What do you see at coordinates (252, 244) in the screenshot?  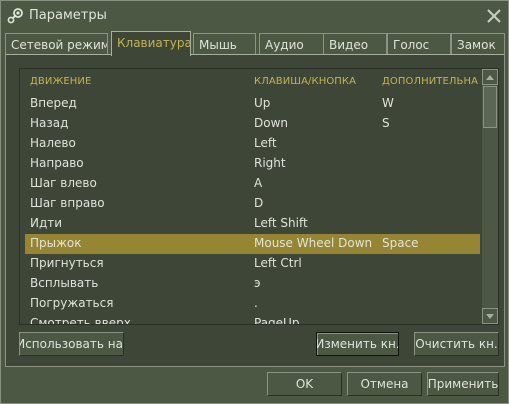 I see `table-row: Прыжок Mouse Wheel Down Space` at bounding box center [252, 244].